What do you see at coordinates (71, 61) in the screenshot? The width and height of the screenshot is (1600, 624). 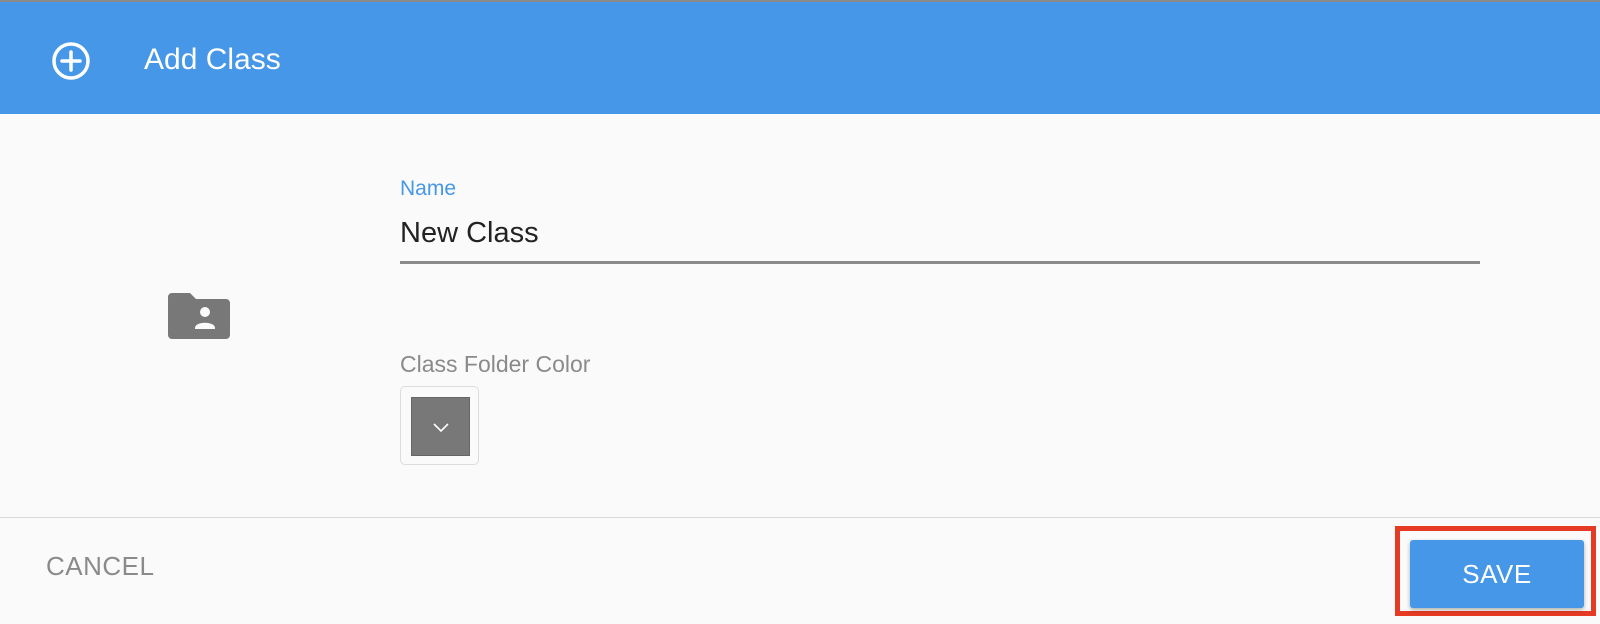 I see `add-circle-icon` at bounding box center [71, 61].